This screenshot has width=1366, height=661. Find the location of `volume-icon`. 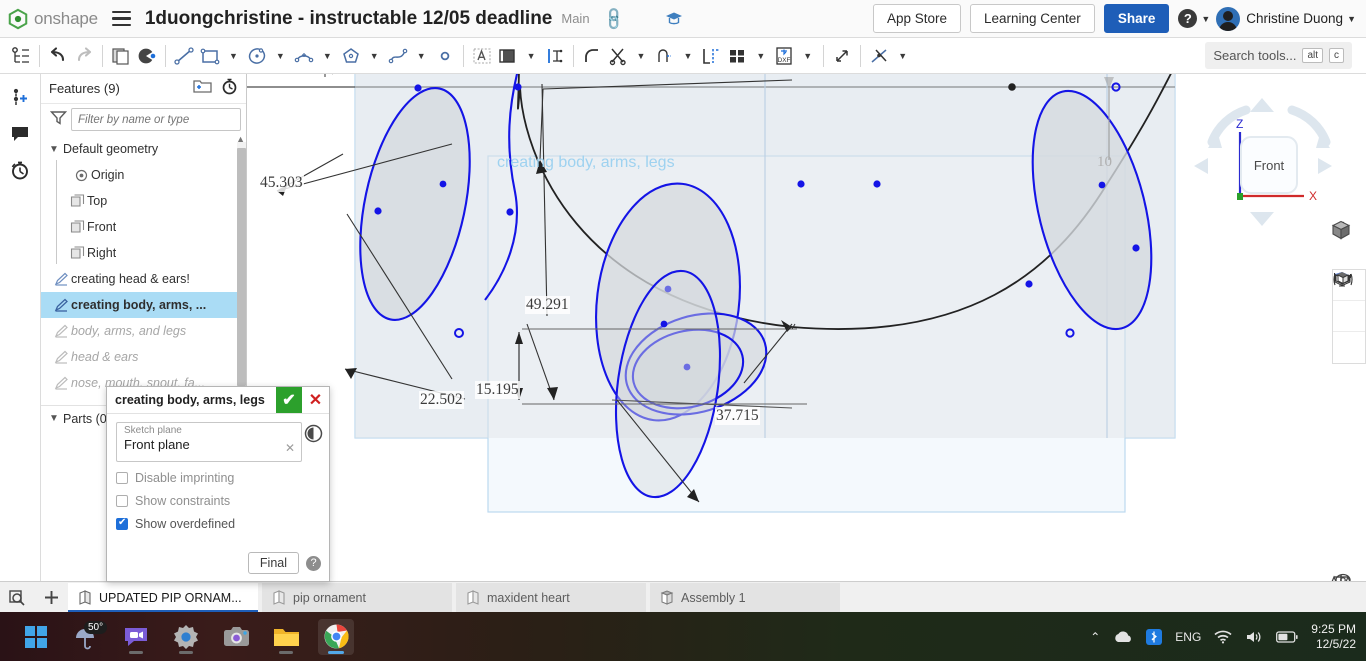

volume-icon is located at coordinates (1254, 637).